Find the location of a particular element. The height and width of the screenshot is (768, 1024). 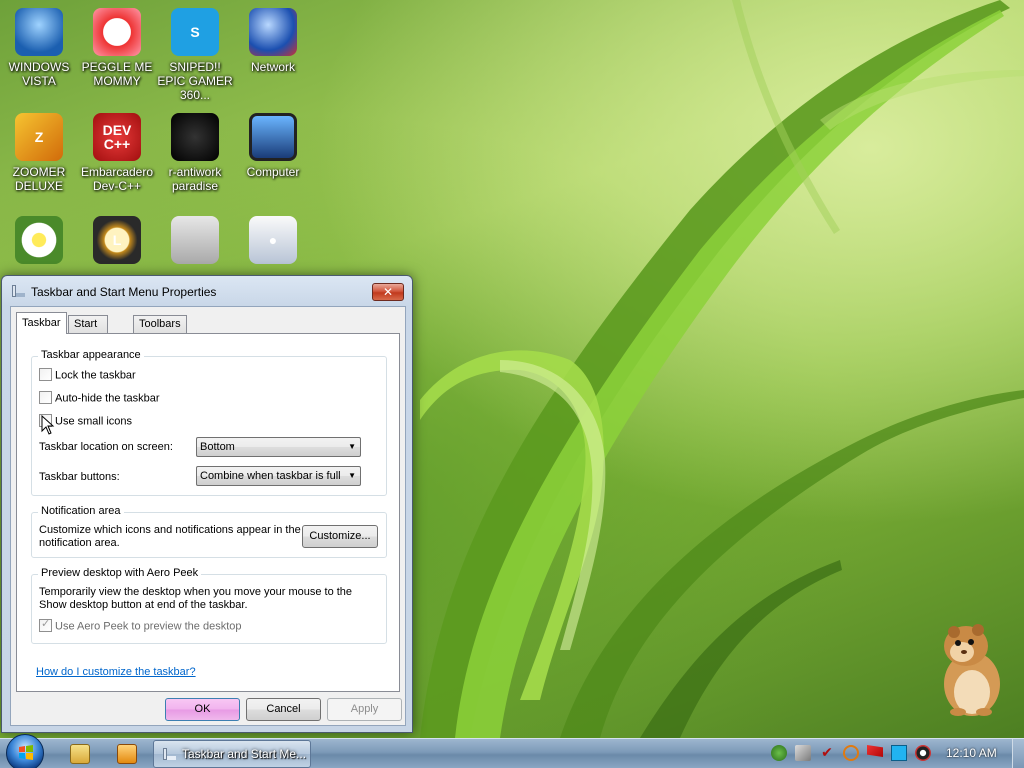

hamster-pet-icon is located at coordinates (972, 668).